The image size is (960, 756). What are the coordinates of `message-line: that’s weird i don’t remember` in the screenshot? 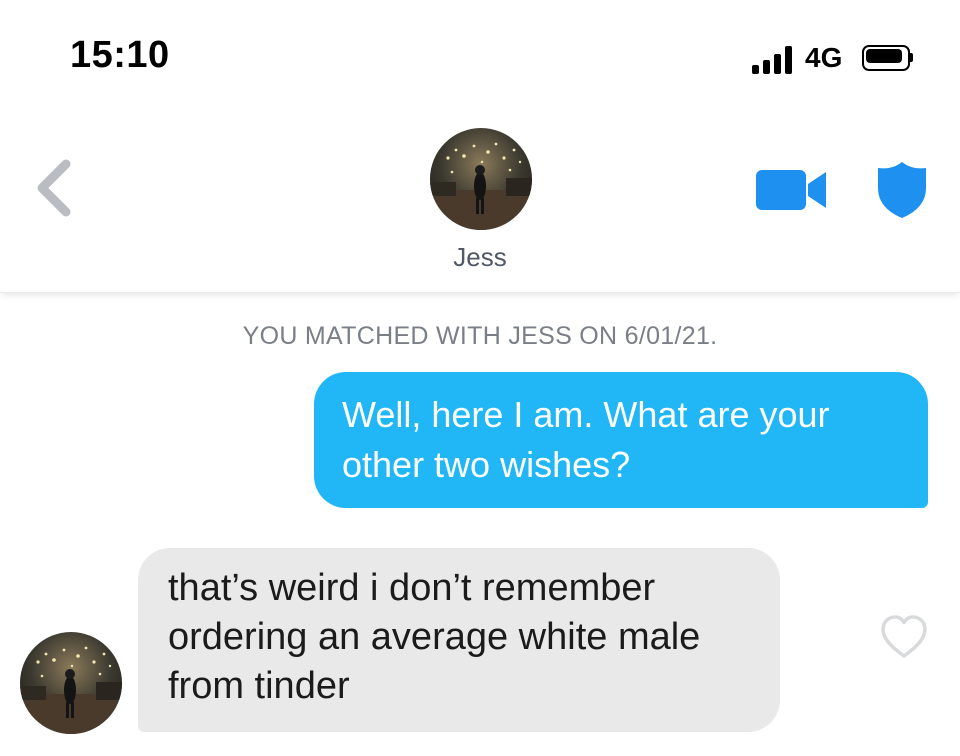 It's located at (412, 588).